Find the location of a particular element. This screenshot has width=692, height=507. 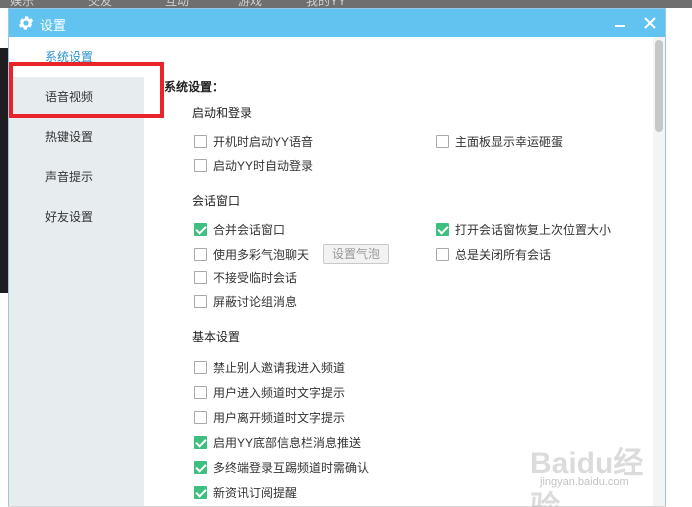

option-color-bubbles: 使用多彩气泡聊天 is located at coordinates (251, 254).